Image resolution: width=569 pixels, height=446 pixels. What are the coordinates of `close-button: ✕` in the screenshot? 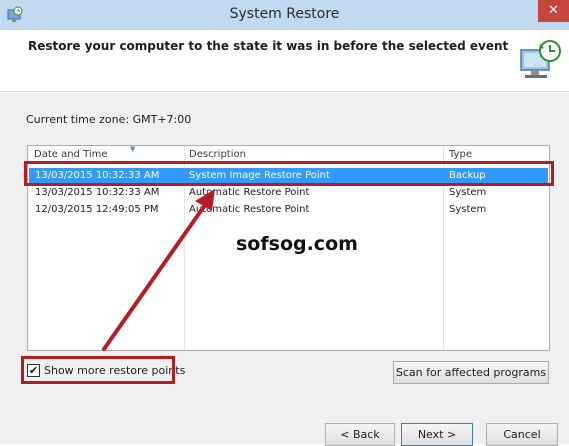 It's located at (553, 11).